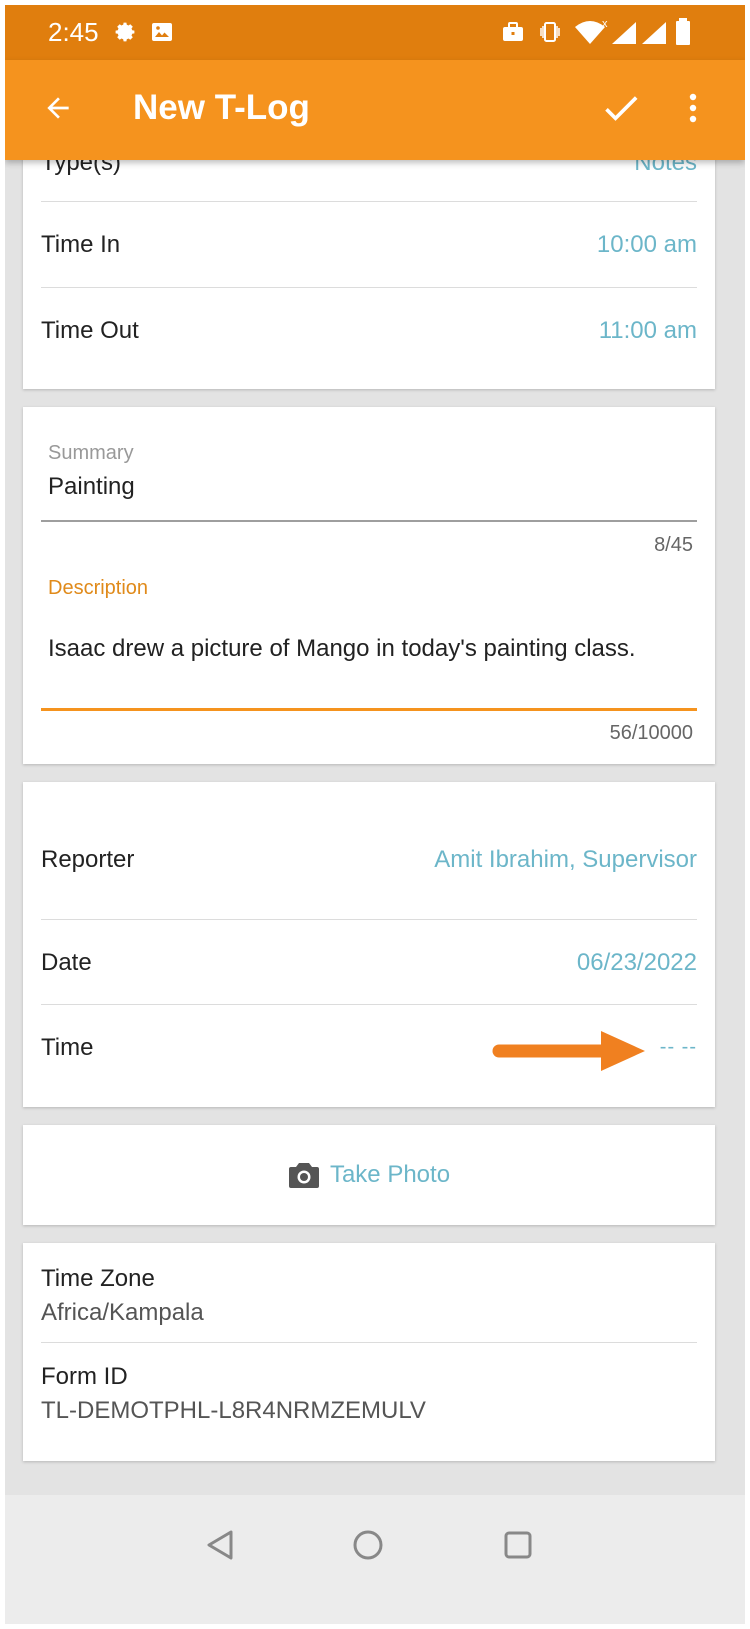 The image size is (750, 1629). I want to click on date-row: Date 06/23/2022, so click(369, 962).